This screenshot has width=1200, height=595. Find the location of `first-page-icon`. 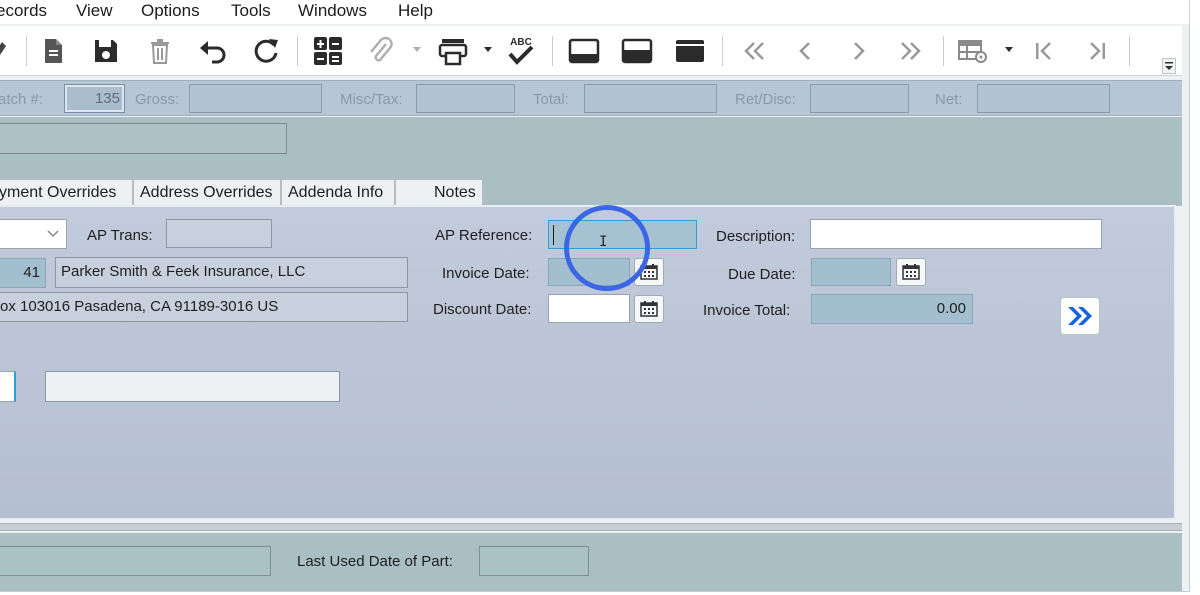

first-page-icon is located at coordinates (1044, 51).